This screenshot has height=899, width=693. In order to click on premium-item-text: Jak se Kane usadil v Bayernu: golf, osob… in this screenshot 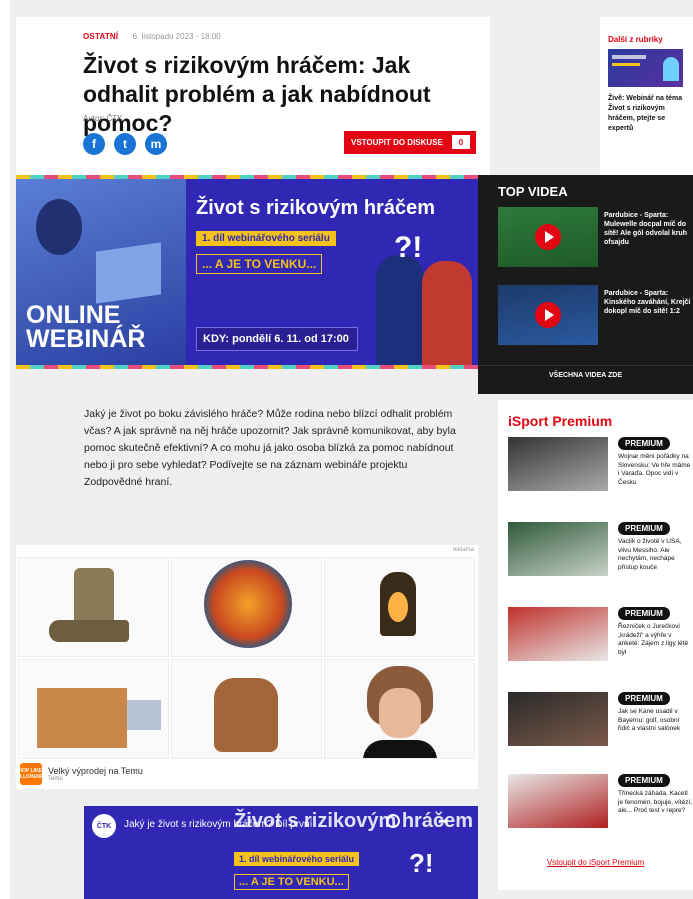, I will do `click(655, 721)`.